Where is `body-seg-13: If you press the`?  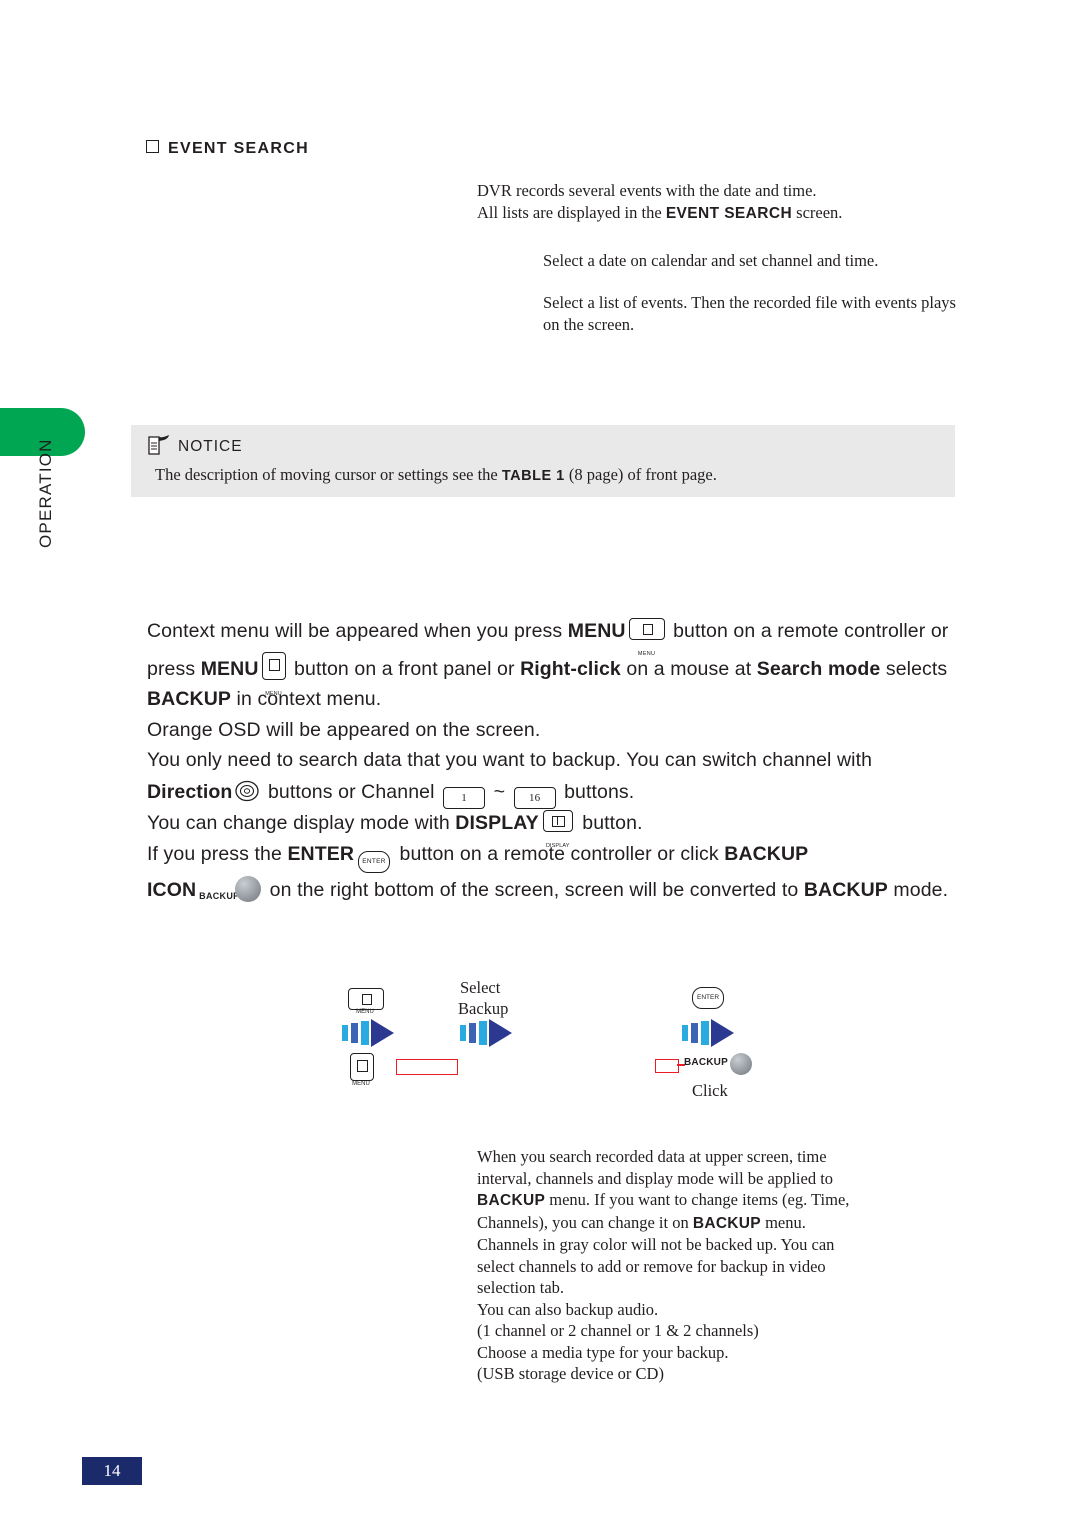
body-seg-13: If you press the is located at coordinates (217, 853).